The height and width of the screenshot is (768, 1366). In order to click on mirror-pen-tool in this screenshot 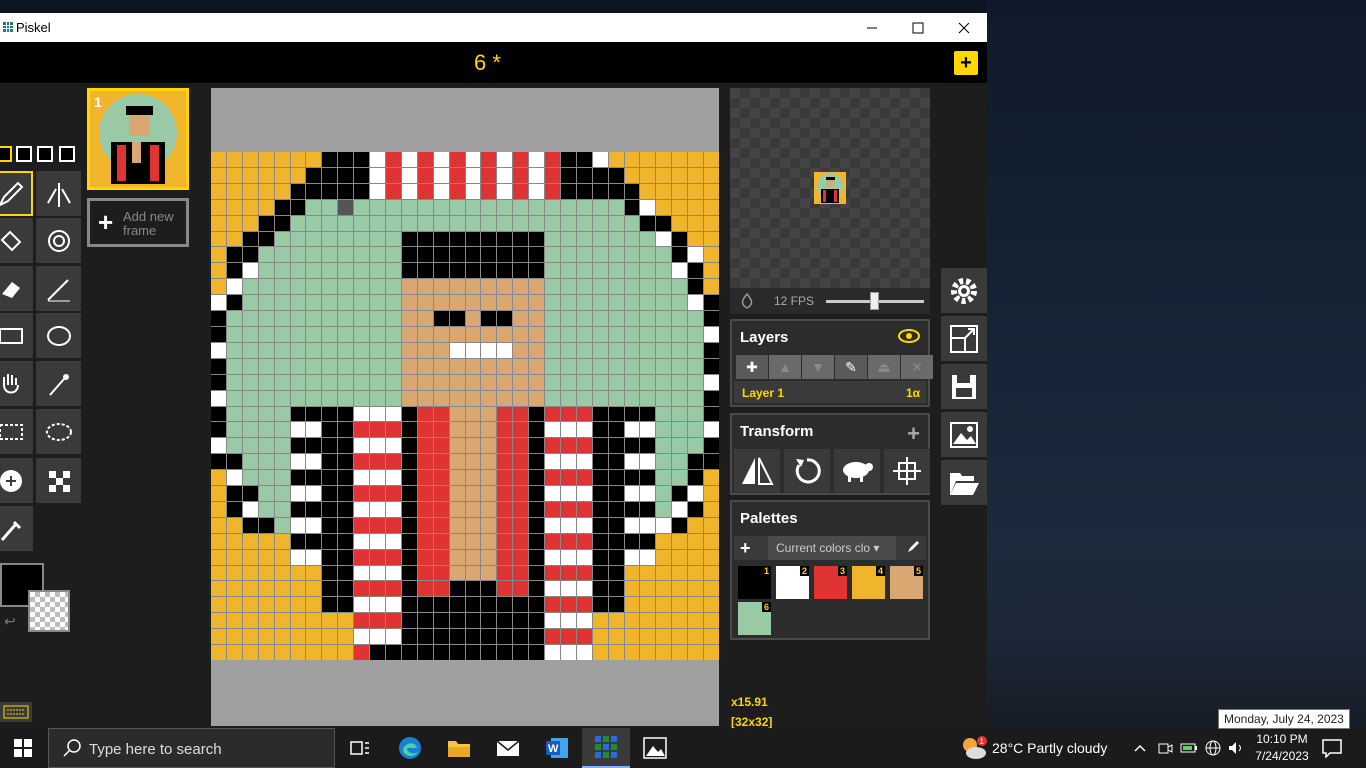, I will do `click(58, 193)`.